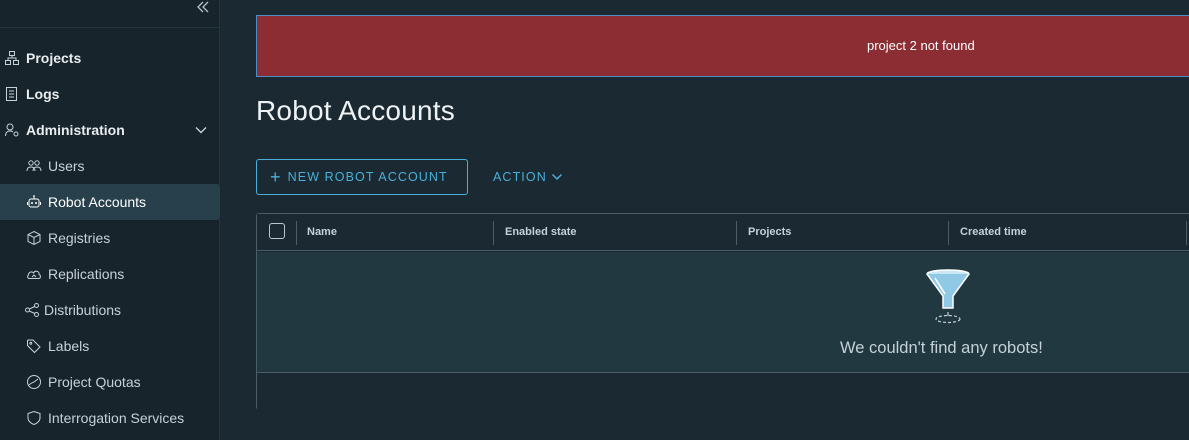 This screenshot has height=440, width=1189. What do you see at coordinates (110, 94) in the screenshot?
I see `sidebar-item-logs: Logs` at bounding box center [110, 94].